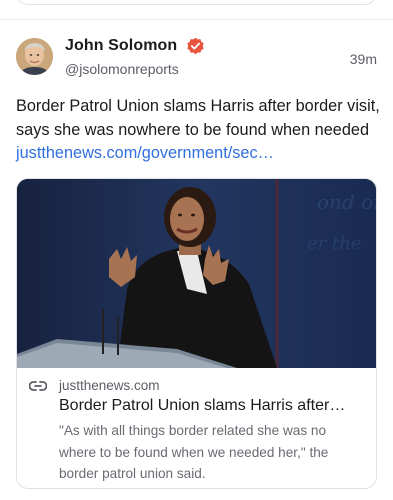  What do you see at coordinates (363, 59) in the screenshot?
I see `post-timestamp: 39m` at bounding box center [363, 59].